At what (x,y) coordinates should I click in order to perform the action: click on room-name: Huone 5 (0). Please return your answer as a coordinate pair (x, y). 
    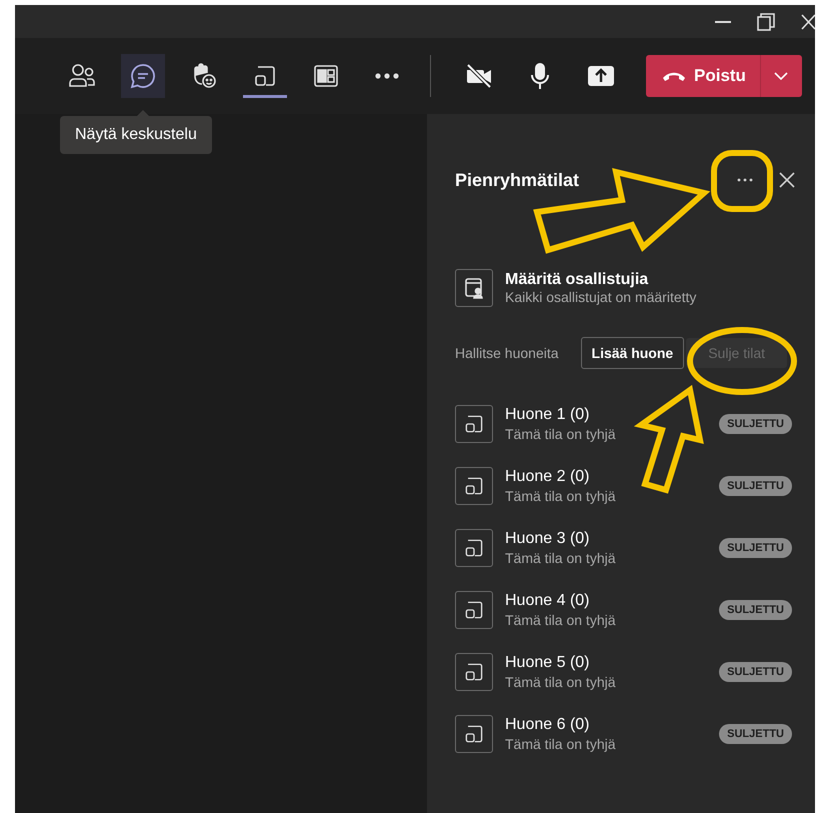
    Looking at the image, I should click on (547, 663).